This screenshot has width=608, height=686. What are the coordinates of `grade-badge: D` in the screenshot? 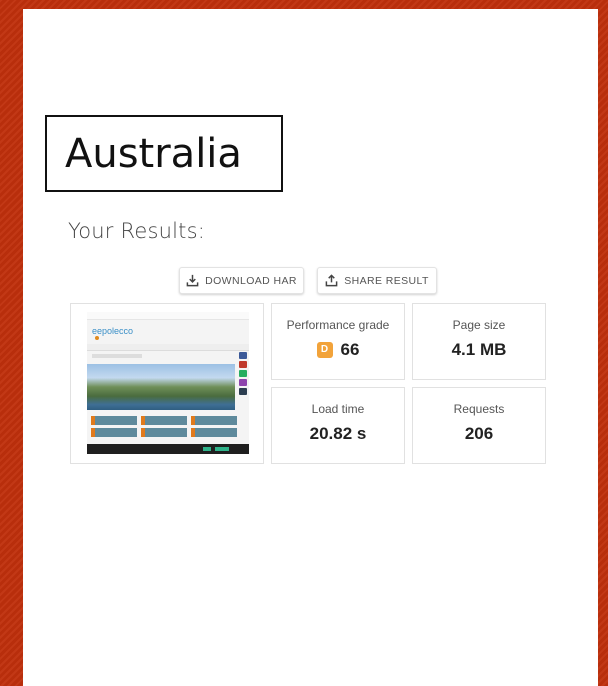 It's located at (324, 350).